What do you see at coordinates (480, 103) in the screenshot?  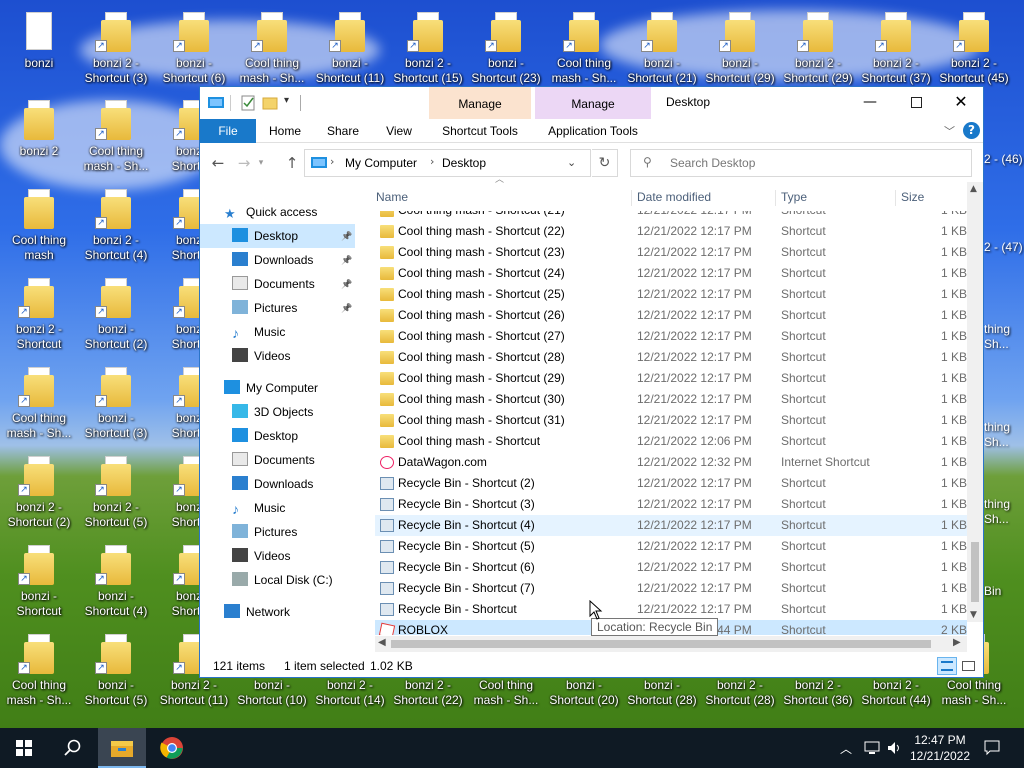 I see `manage-shortcut-context-tab: Manage` at bounding box center [480, 103].